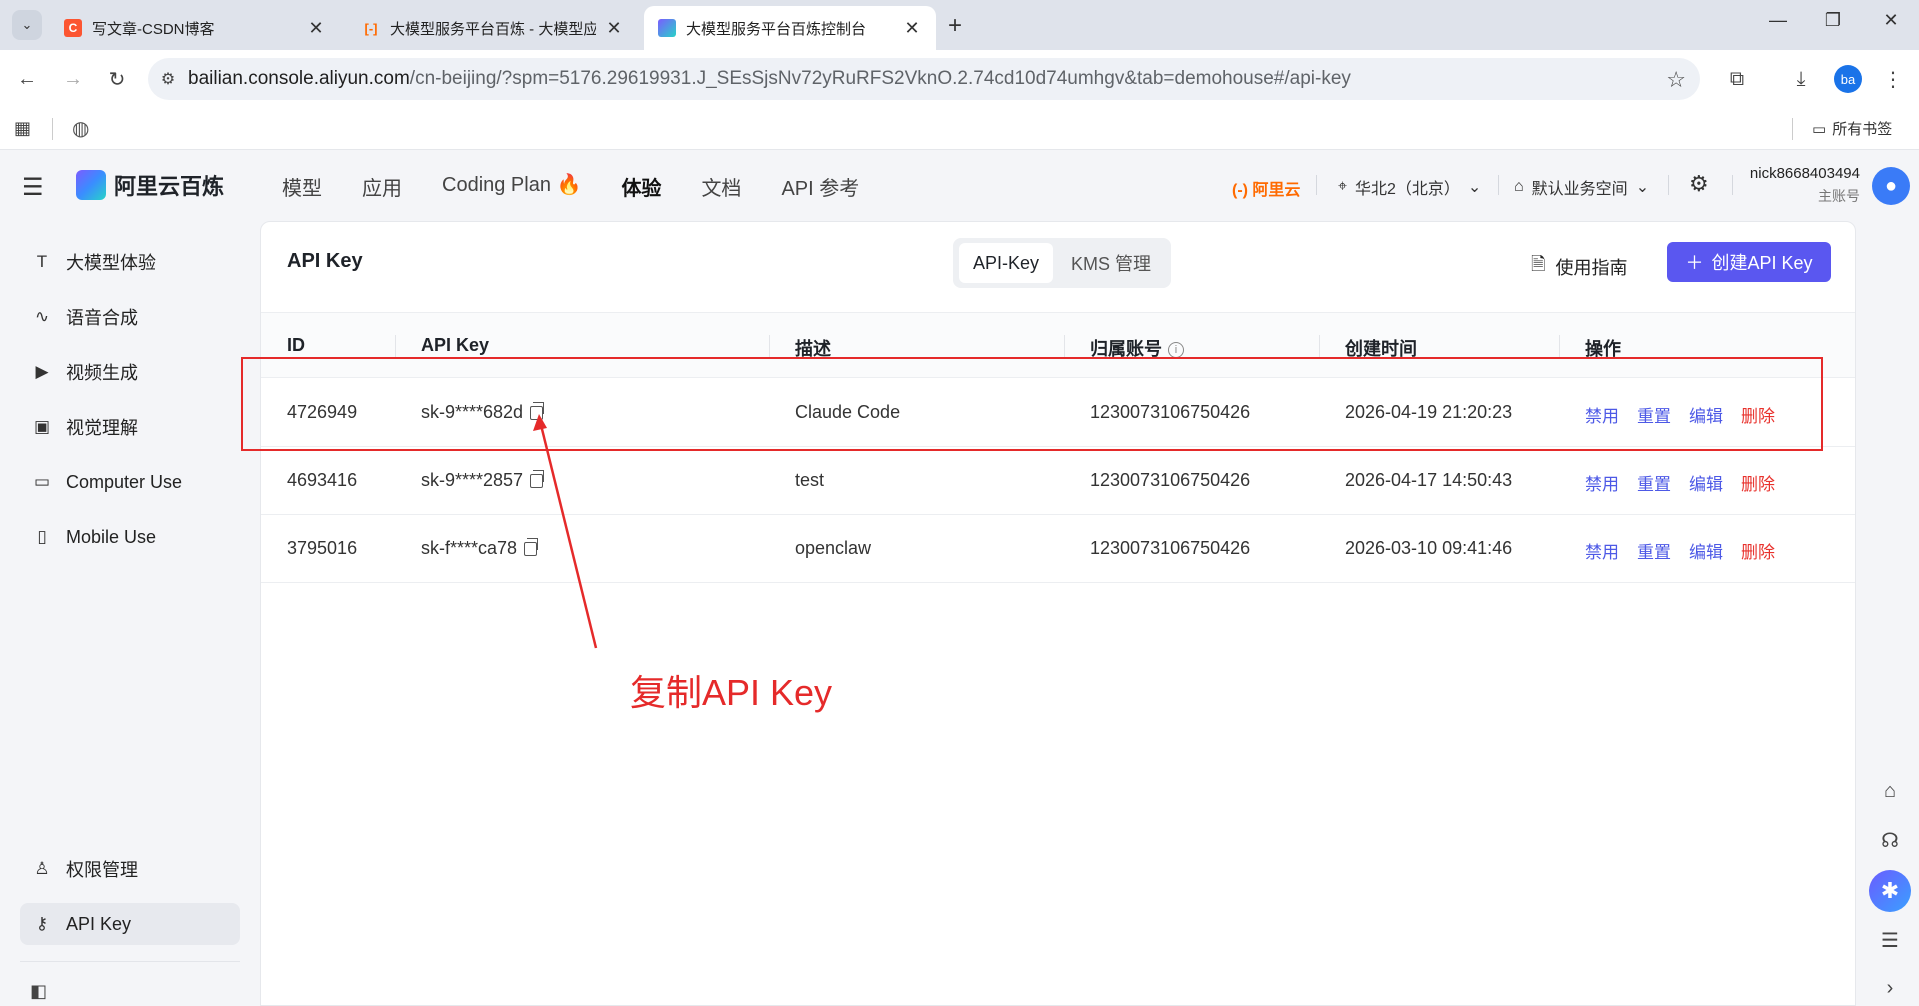  Describe the element at coordinates (1409, 187) in the screenshot. I see `region-selector: ⌖ 华北2（北京） ⌄` at that location.